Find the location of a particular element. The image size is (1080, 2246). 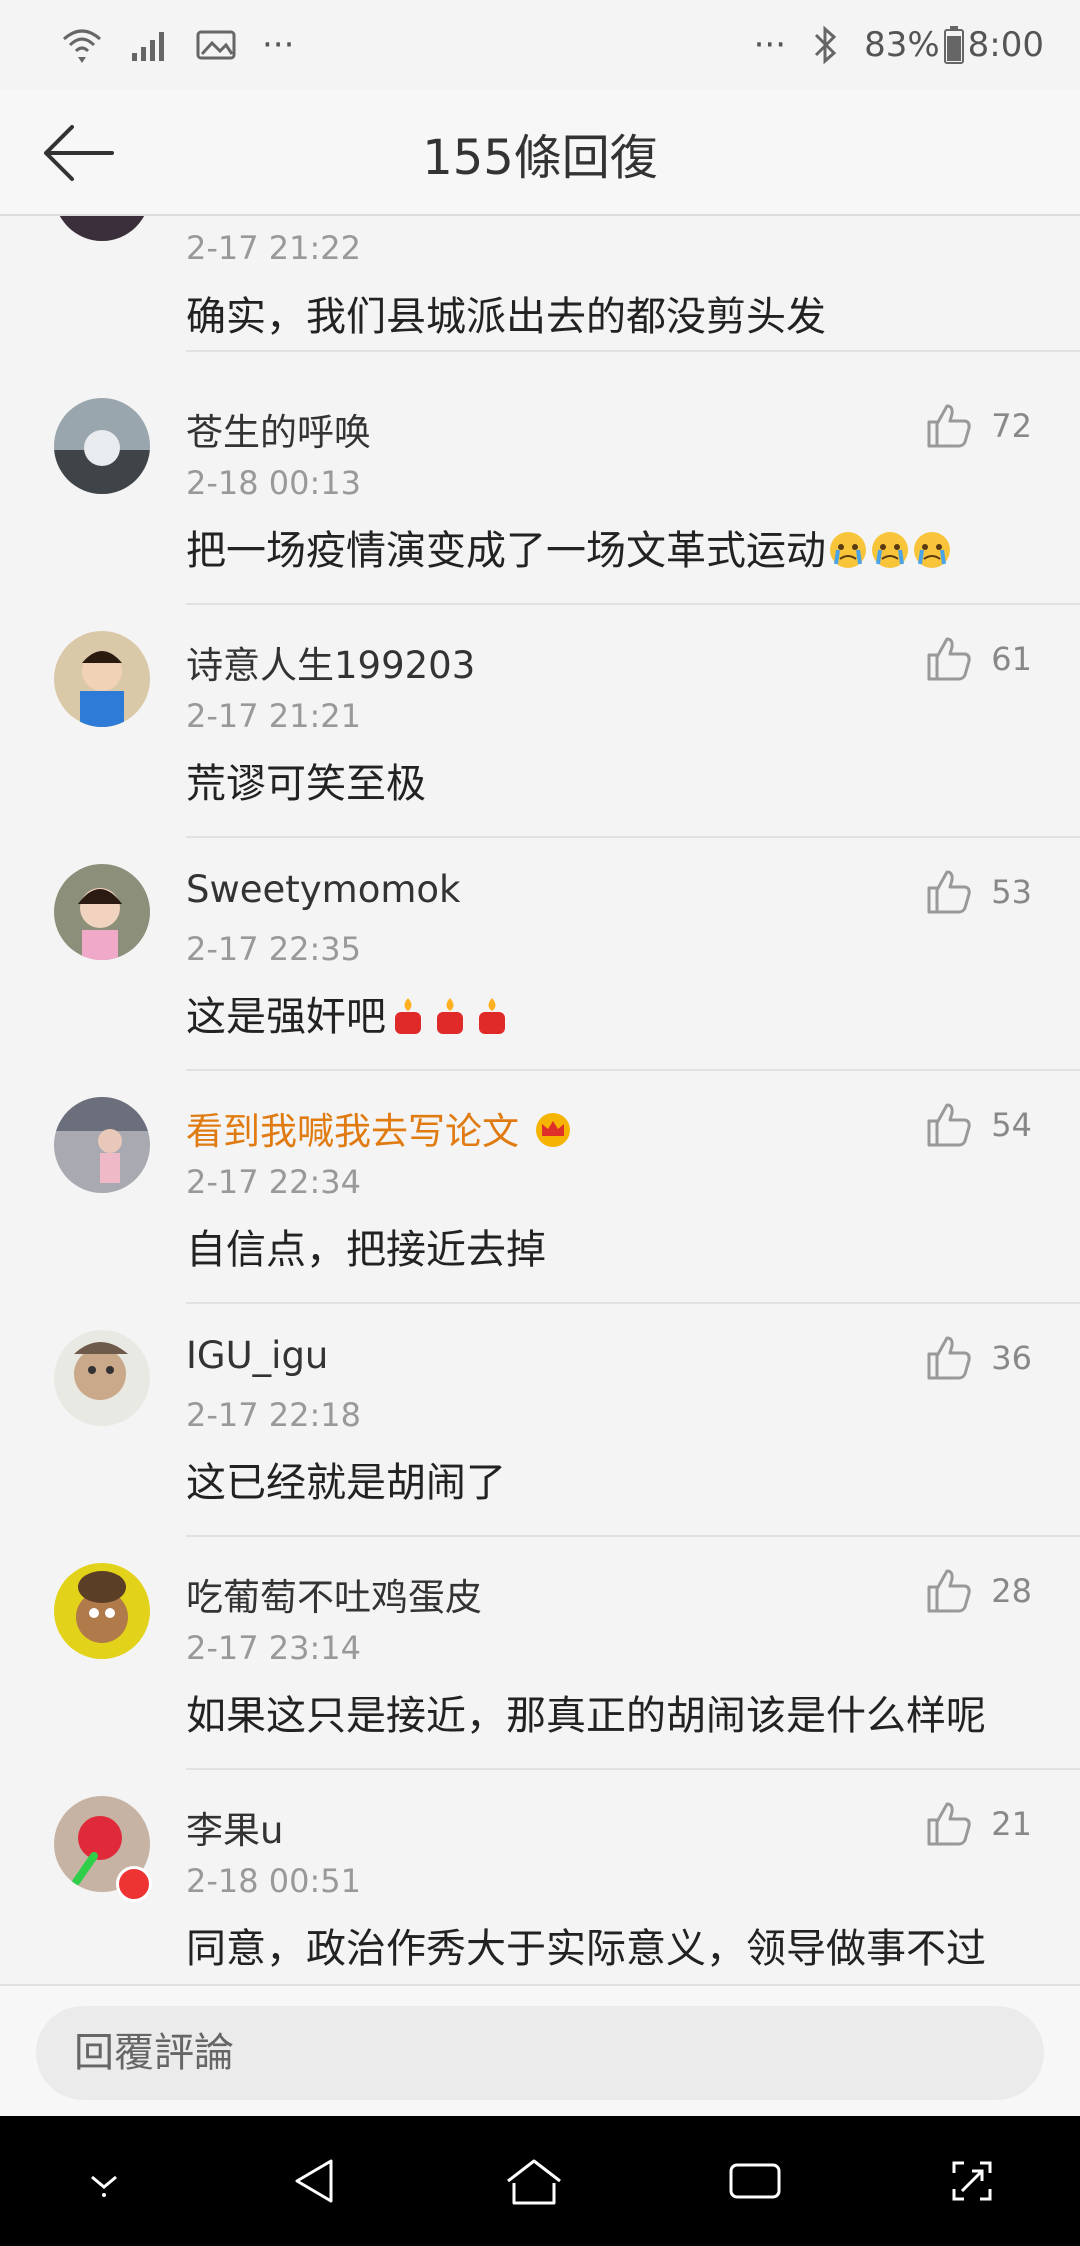

comment-item: IGU_igu 2-17 22:18 这已经就是胡闹了 36 is located at coordinates (540, 1420).